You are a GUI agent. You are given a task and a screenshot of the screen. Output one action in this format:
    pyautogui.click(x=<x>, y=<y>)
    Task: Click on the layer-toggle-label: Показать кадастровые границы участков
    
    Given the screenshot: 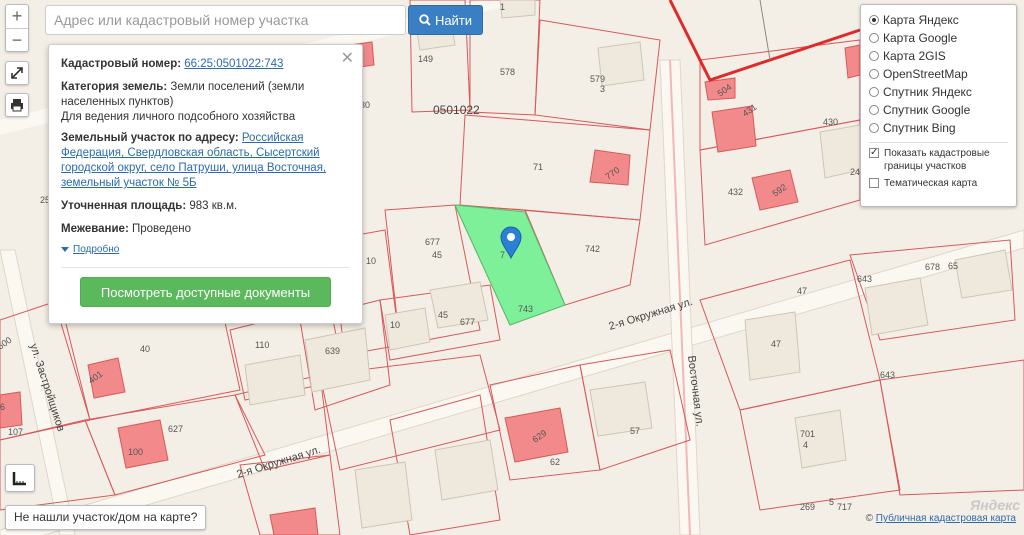 What is the action you would take?
    pyautogui.click(x=937, y=160)
    